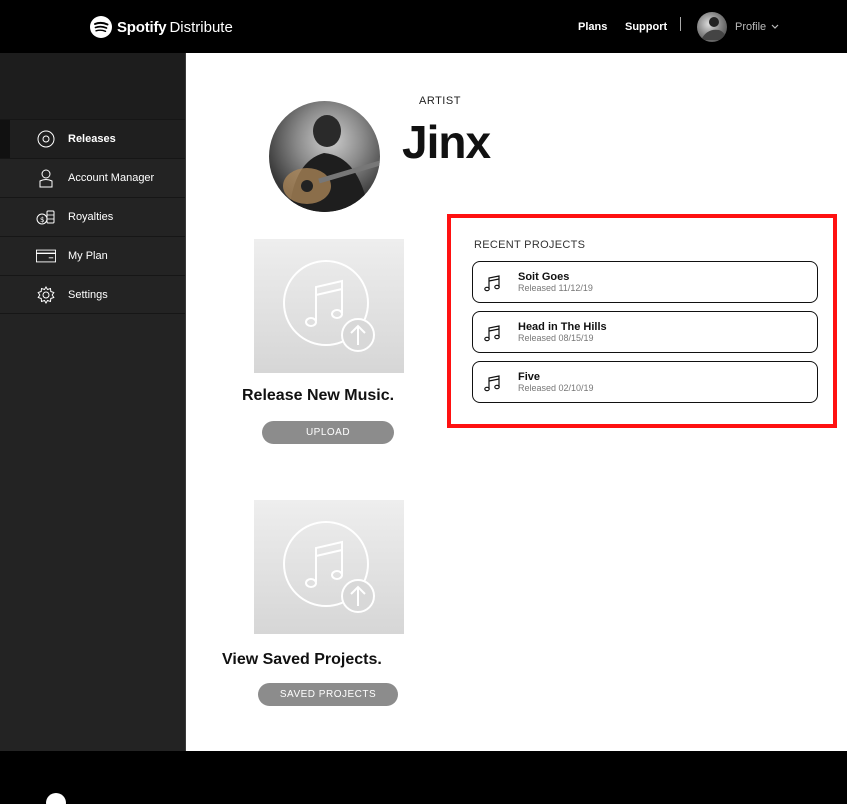 This screenshot has height=804, width=847. Describe the element at coordinates (556, 338) in the screenshot. I see `project-date: Released 08/15/19` at that location.